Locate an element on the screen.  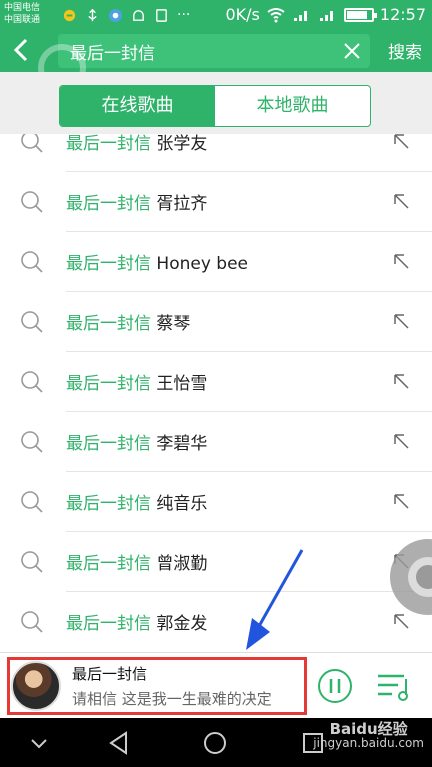
suggestion-suffix: 李碧华 is located at coordinates (182, 444).